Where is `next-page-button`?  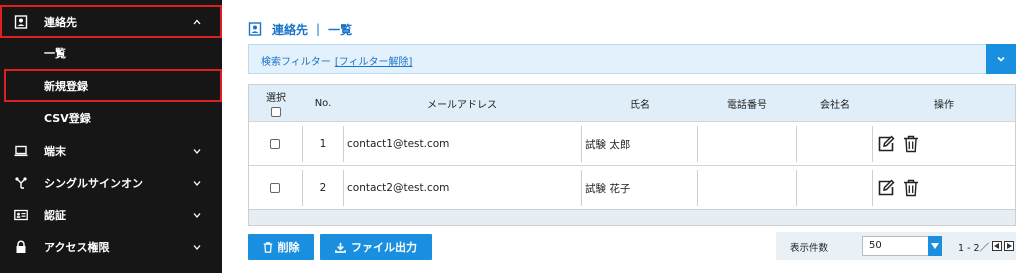
next-page-button is located at coordinates (1009, 246).